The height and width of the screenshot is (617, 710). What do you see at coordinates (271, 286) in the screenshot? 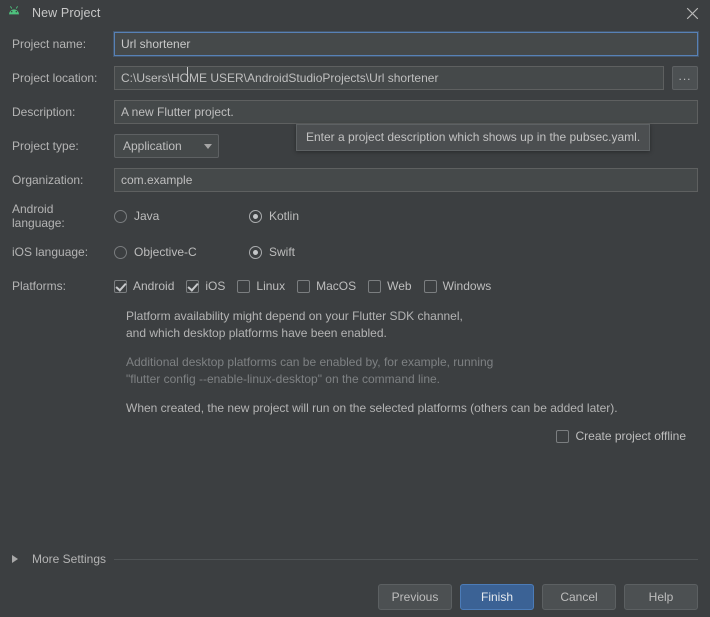
I see `checkbox-label-linux: Linux` at bounding box center [271, 286].